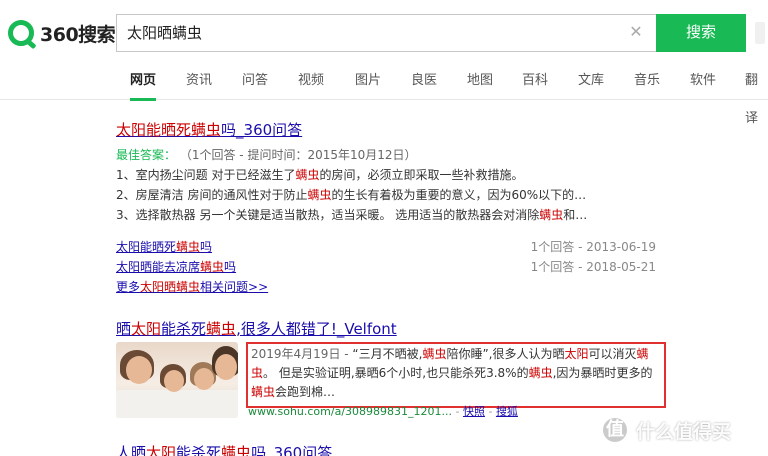  Describe the element at coordinates (576, 354) in the screenshot. I see `snippet-highlight: 太阳` at that location.